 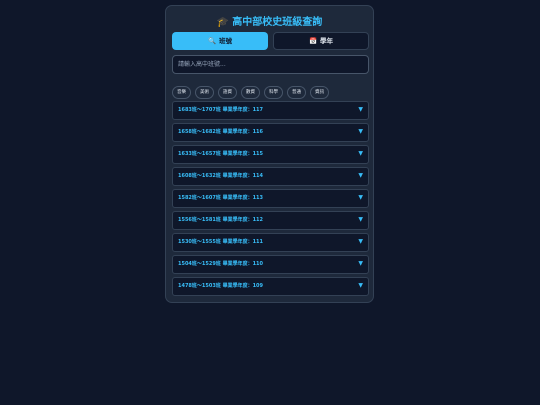 I want to click on filter-chip-math-gifted: 數資, so click(x=250, y=92).